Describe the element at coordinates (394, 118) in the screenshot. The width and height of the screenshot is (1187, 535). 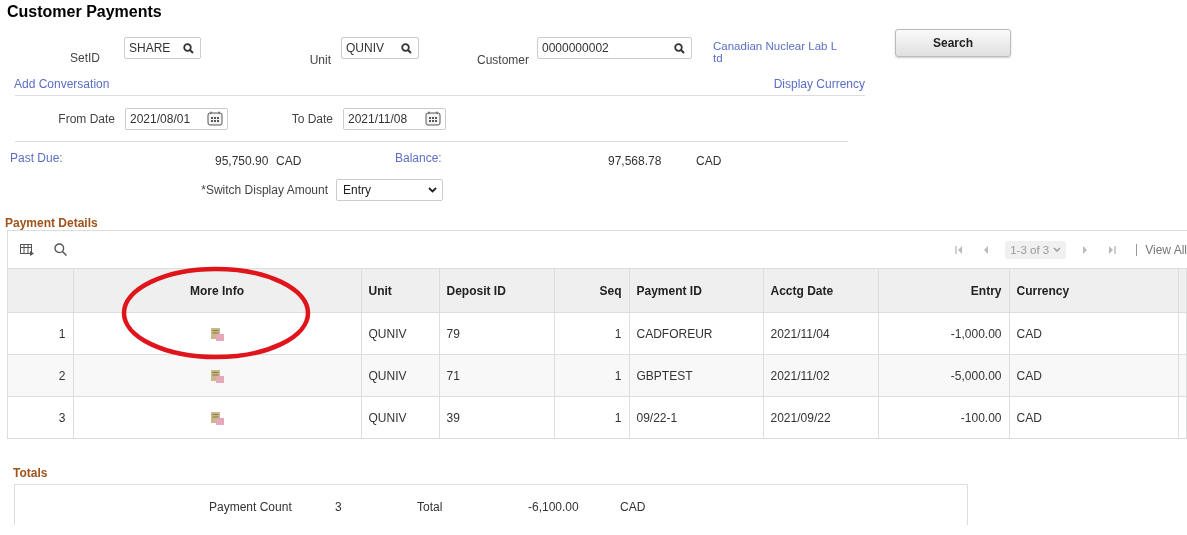
I see `to-date-field: 2021/11/08` at that location.